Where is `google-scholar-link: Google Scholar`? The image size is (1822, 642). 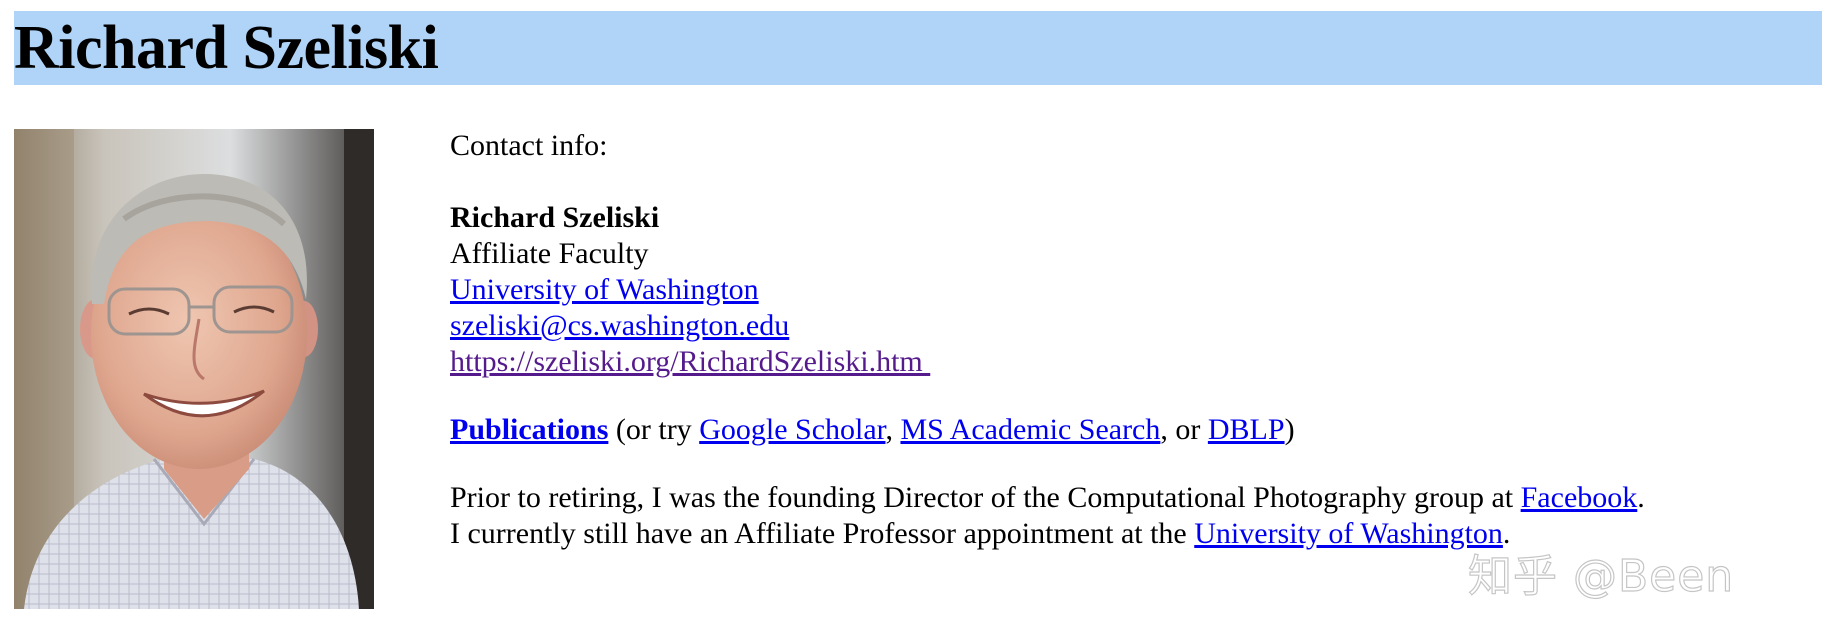
google-scholar-link: Google Scholar is located at coordinates (792, 429).